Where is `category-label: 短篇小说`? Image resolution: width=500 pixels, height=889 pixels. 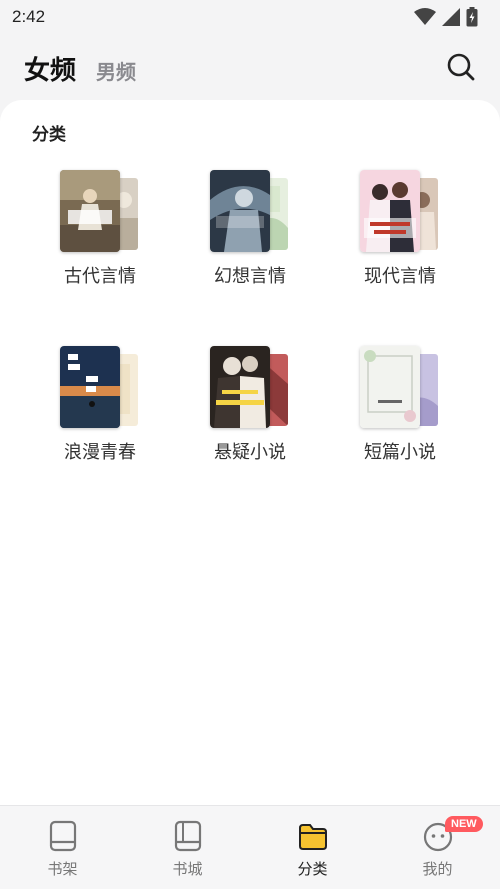 category-label: 短篇小说 is located at coordinates (400, 452).